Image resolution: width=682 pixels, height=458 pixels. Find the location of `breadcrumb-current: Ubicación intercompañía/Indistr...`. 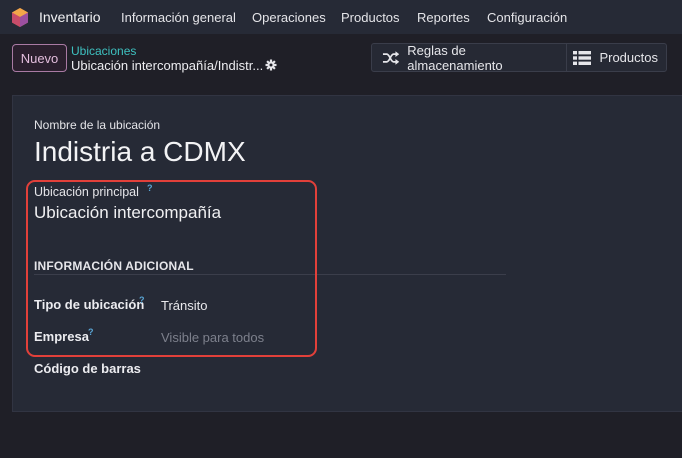

breadcrumb-current: Ubicación intercompañía/Indistr... is located at coordinates (167, 65).